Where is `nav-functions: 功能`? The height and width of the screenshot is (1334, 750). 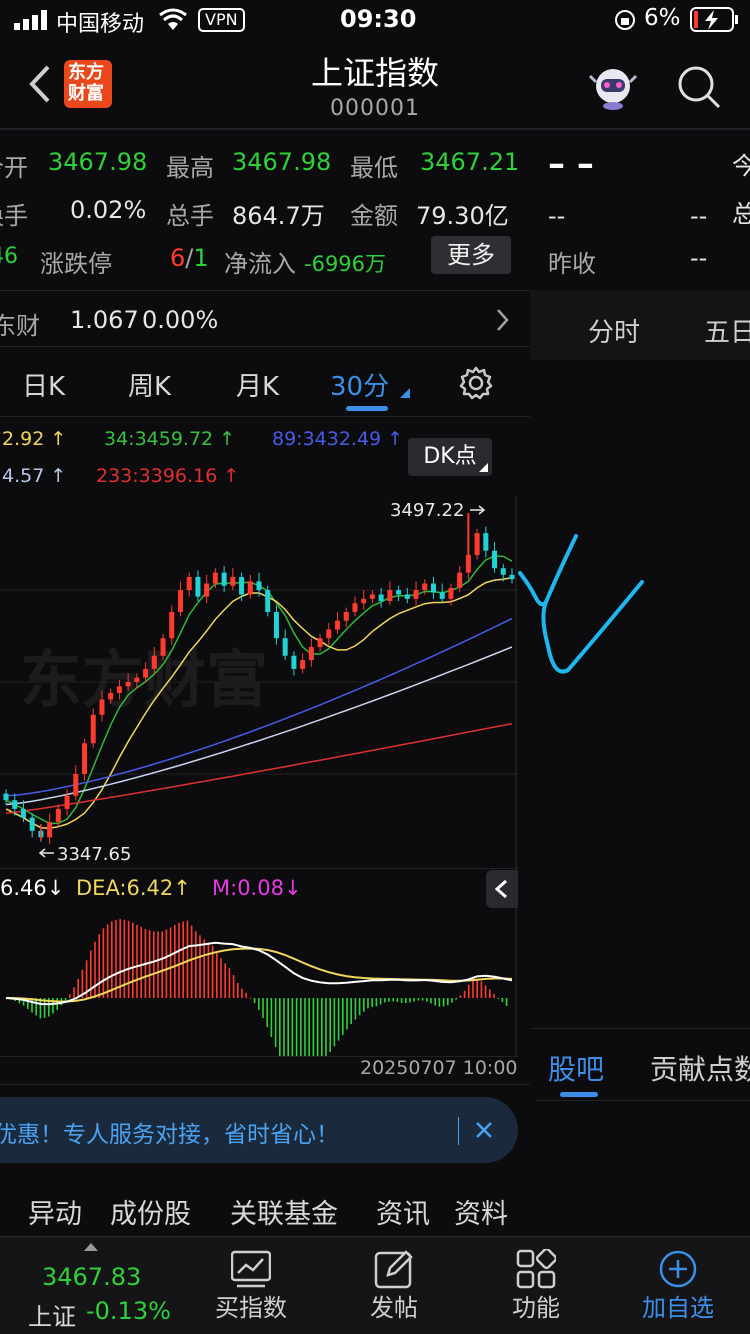
nav-functions: 功能 is located at coordinates (536, 1285).